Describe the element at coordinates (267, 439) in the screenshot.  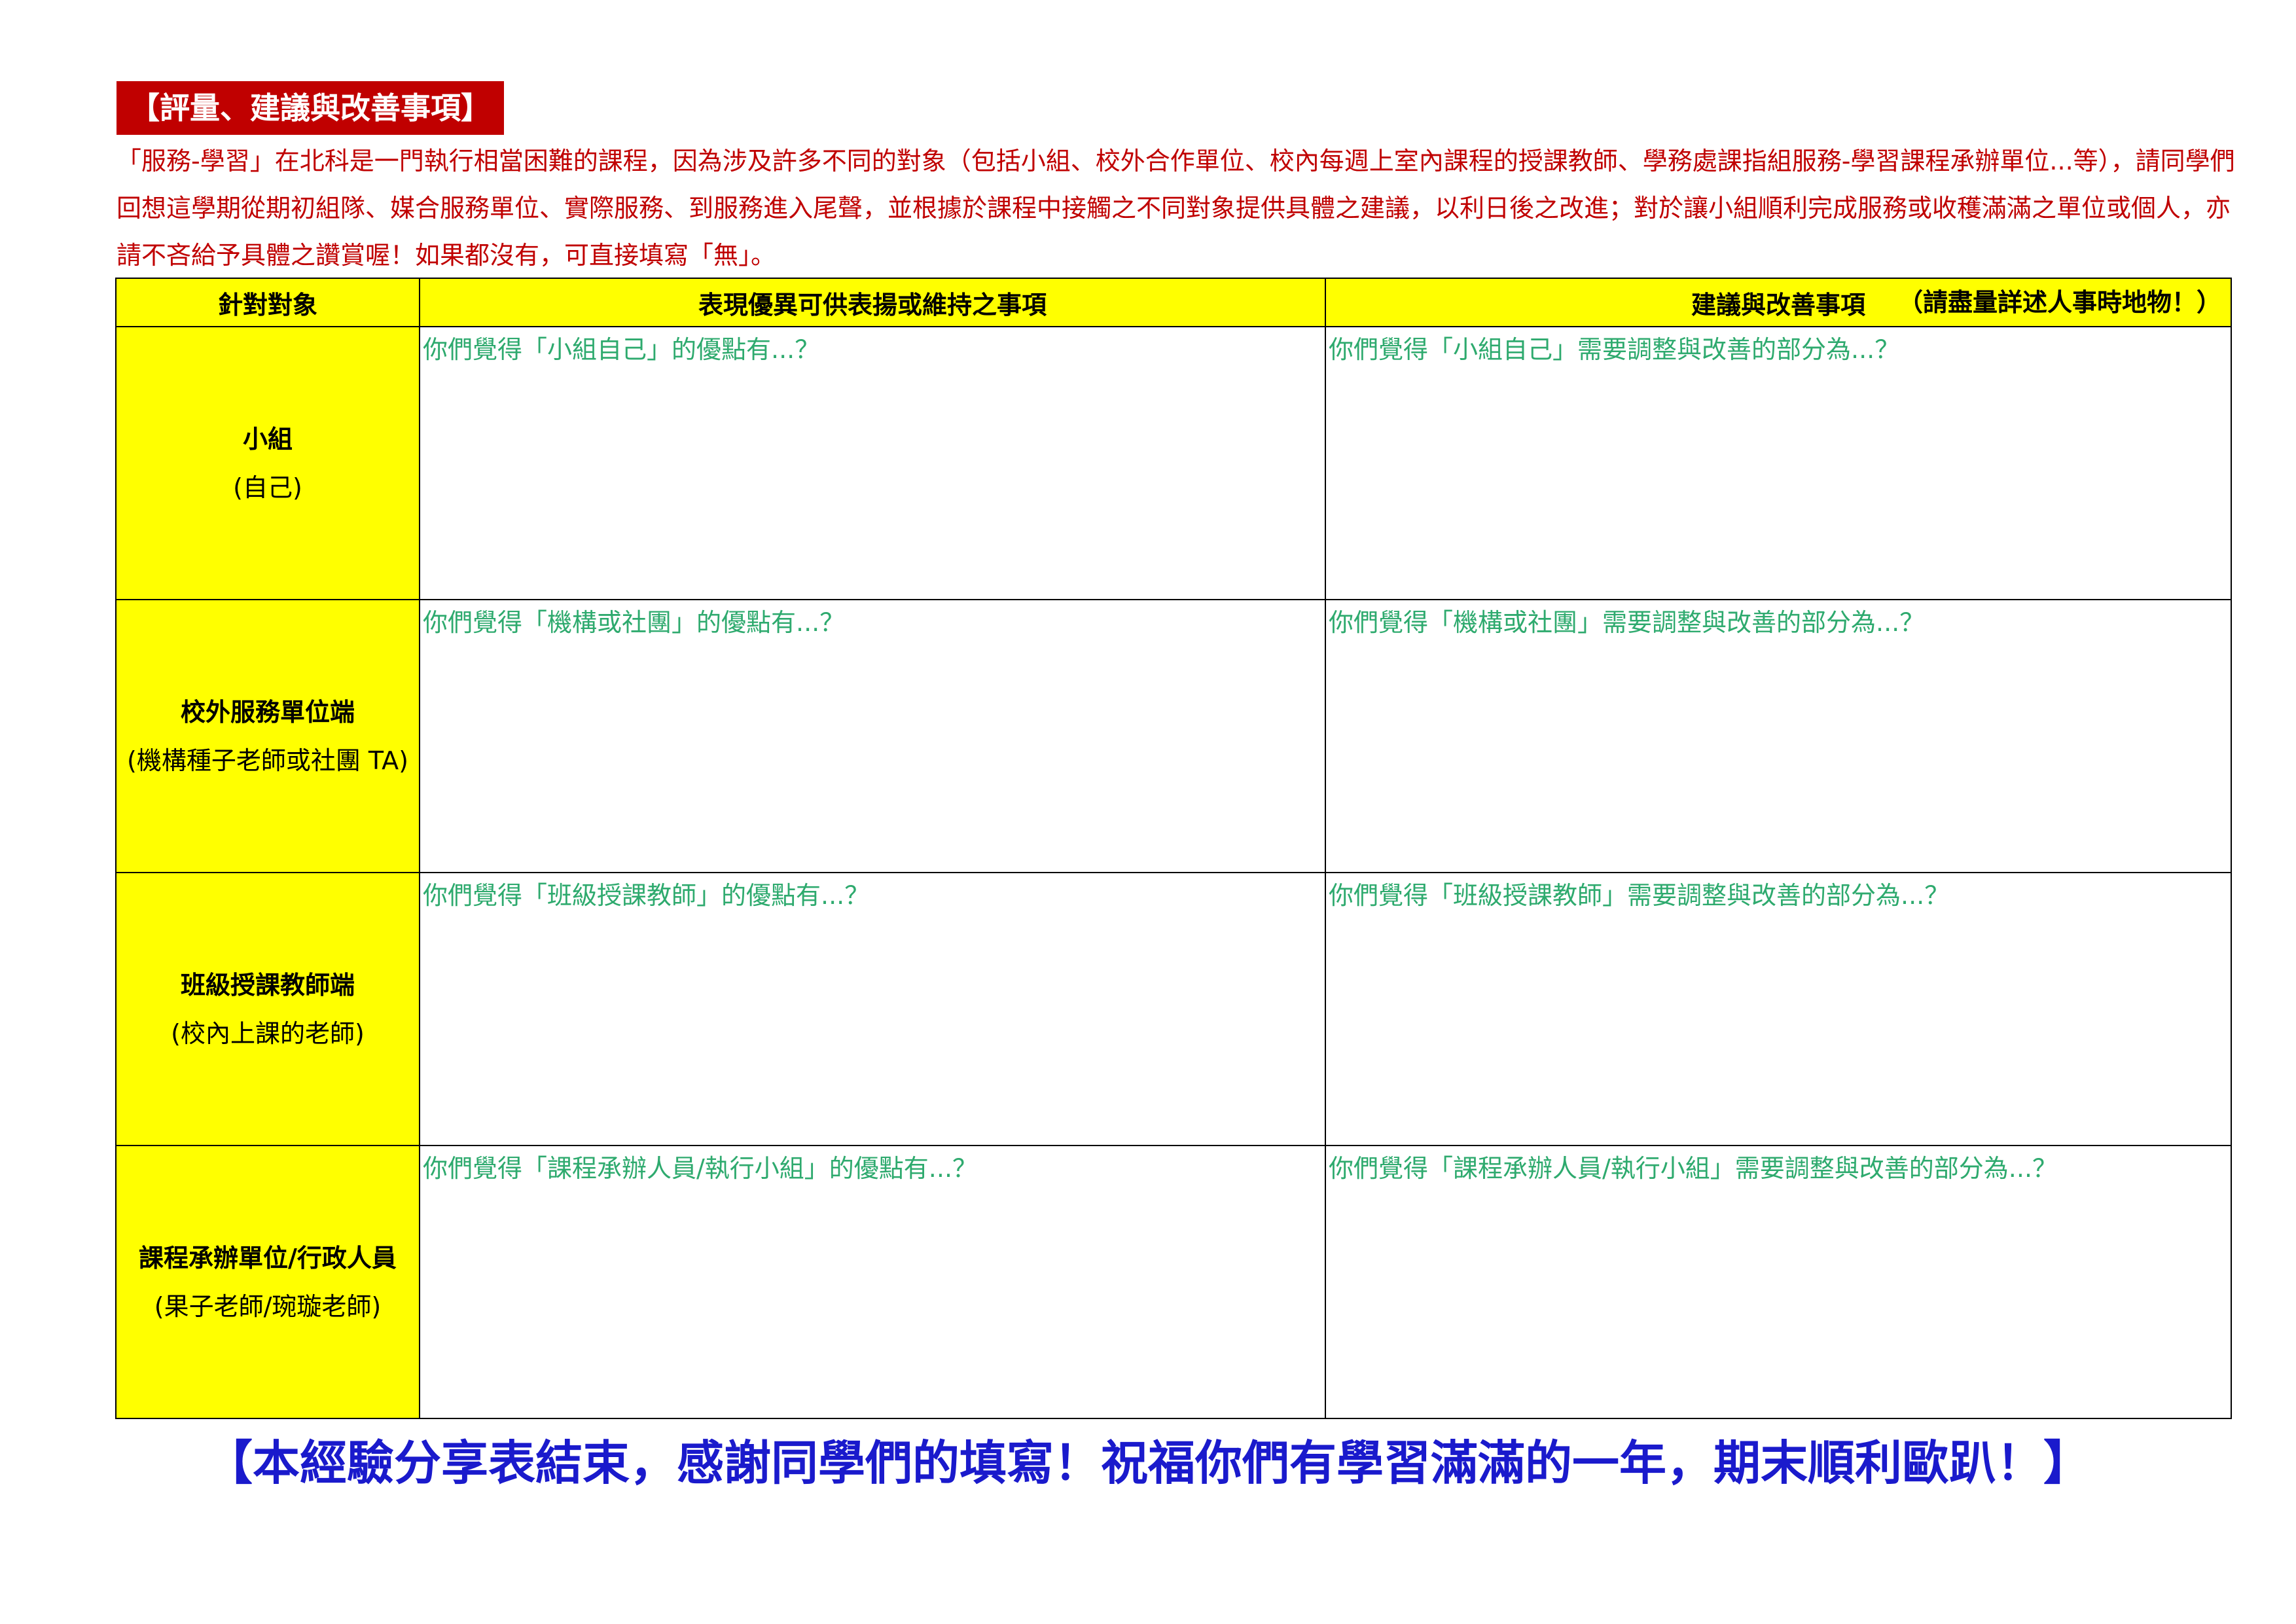
I see `target-main-label: 小組` at that location.